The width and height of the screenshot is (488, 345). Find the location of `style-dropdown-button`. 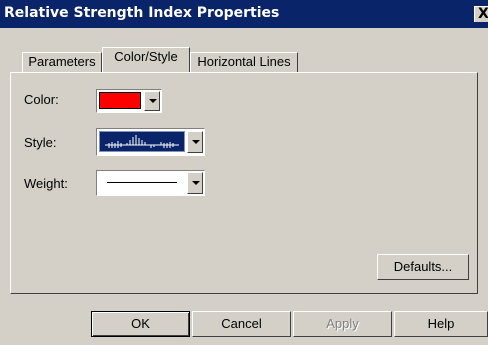

style-dropdown-button is located at coordinates (195, 142).